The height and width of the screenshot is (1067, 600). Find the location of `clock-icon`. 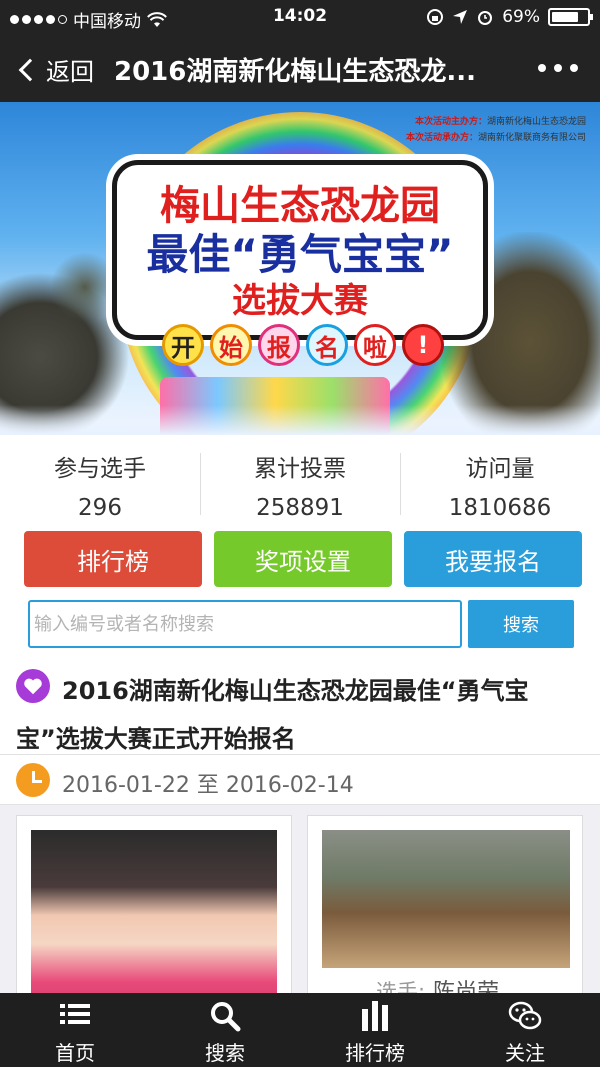

clock-icon is located at coordinates (33, 780).